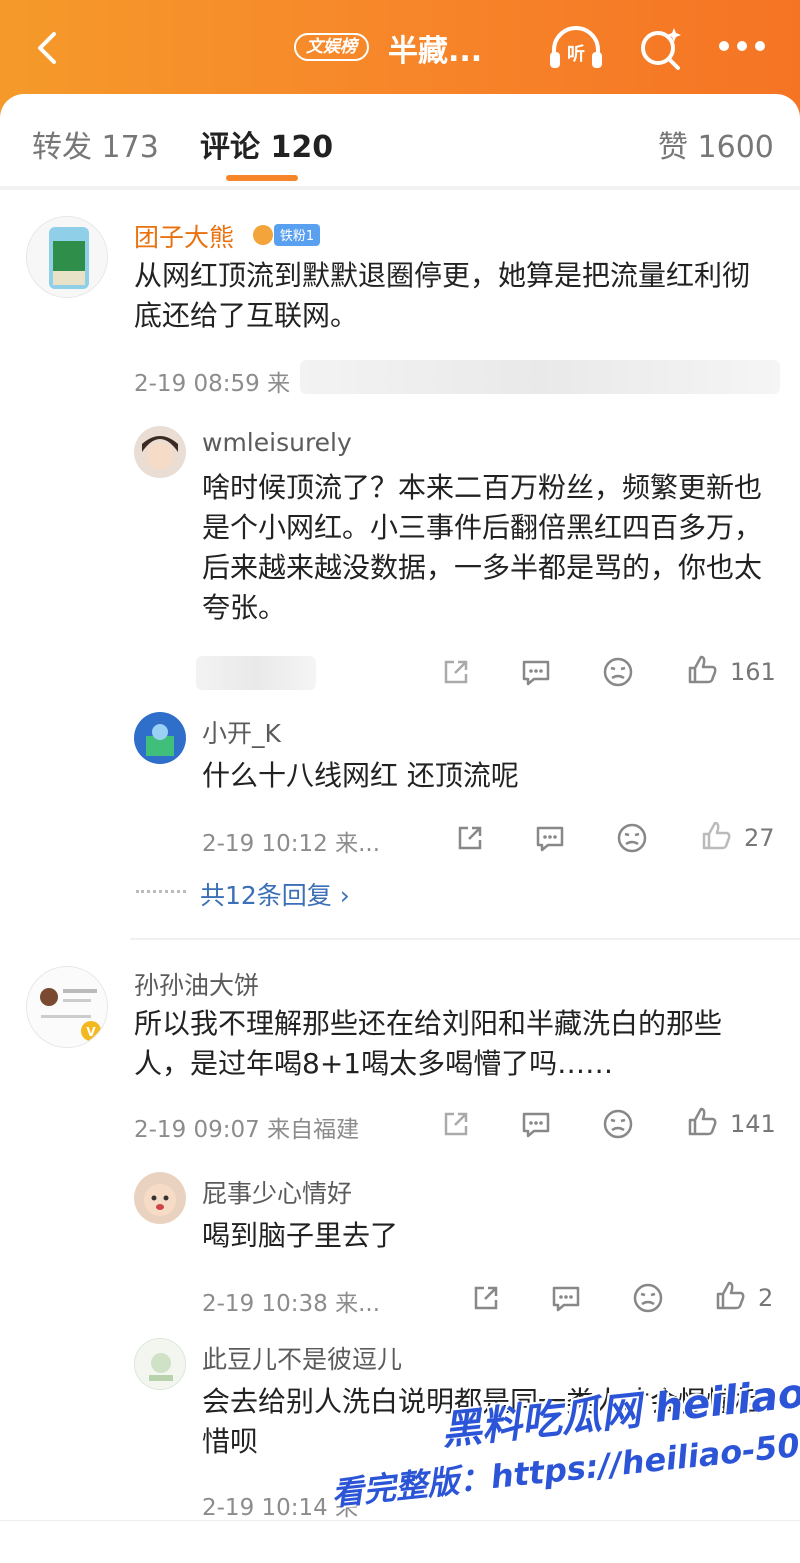 The height and width of the screenshot is (1563, 800). What do you see at coordinates (262, 178) in the screenshot?
I see `active-tab-indicator` at bounding box center [262, 178].